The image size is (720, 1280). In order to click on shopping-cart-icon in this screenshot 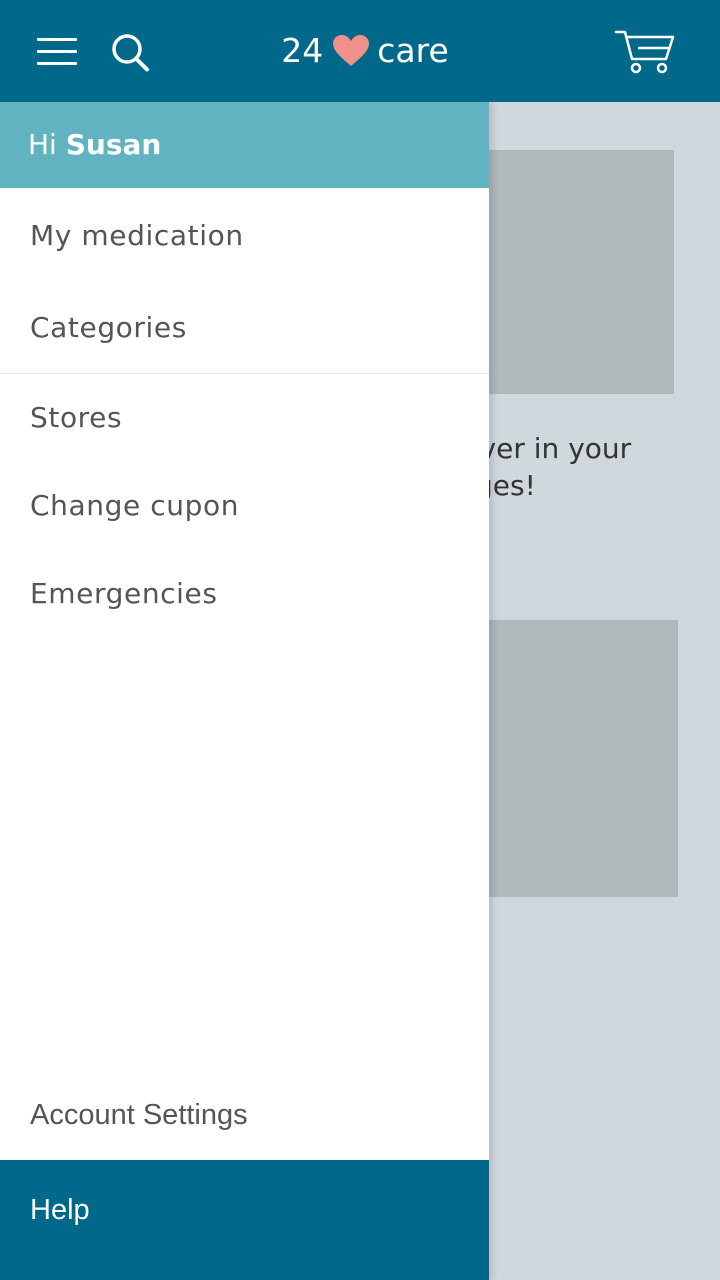, I will do `click(645, 52)`.